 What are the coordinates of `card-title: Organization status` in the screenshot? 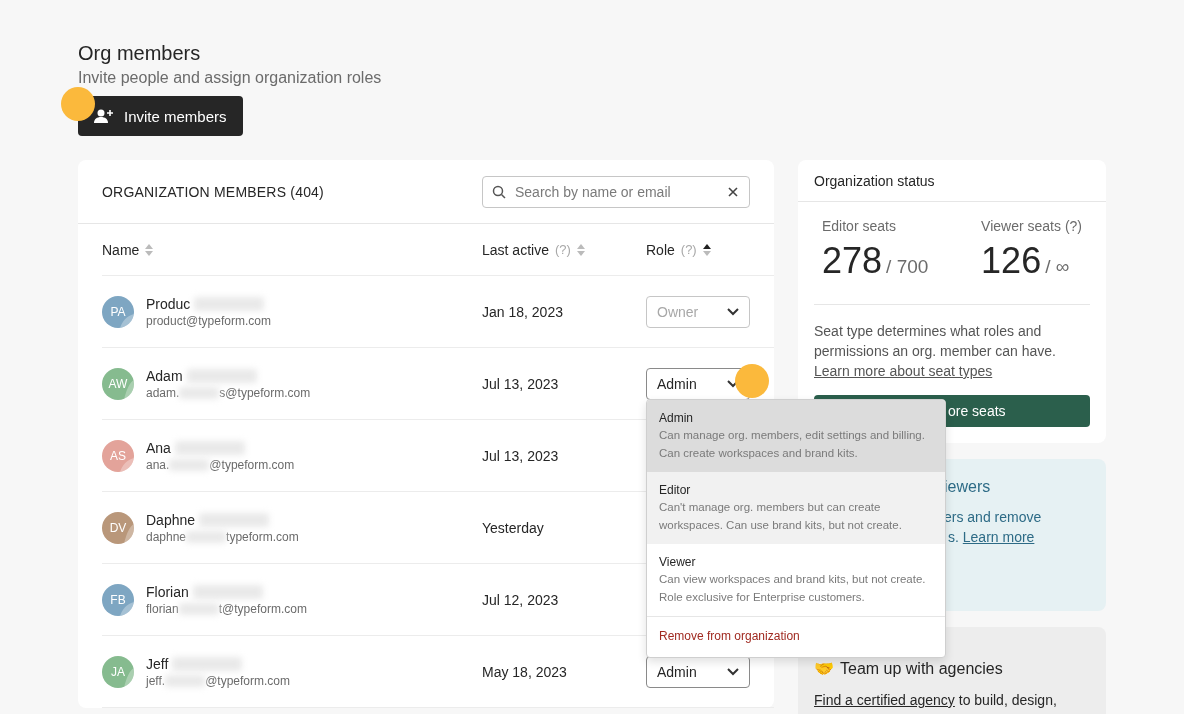 It's located at (952, 181).